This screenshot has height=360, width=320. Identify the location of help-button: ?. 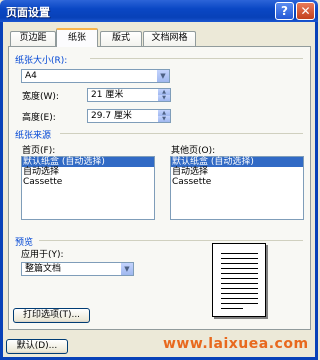
(284, 11).